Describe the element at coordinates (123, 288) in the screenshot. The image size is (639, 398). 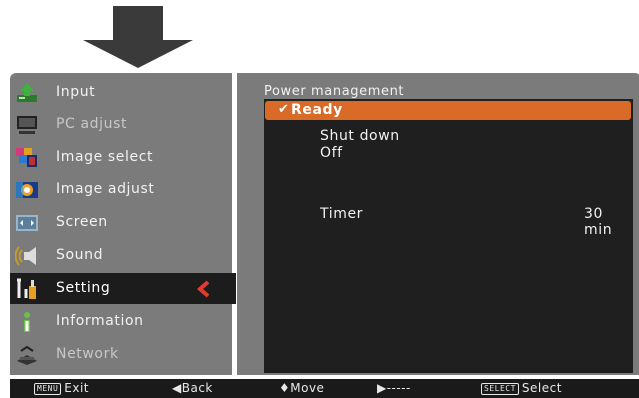
I see `menu-item-setting: Setting` at that location.